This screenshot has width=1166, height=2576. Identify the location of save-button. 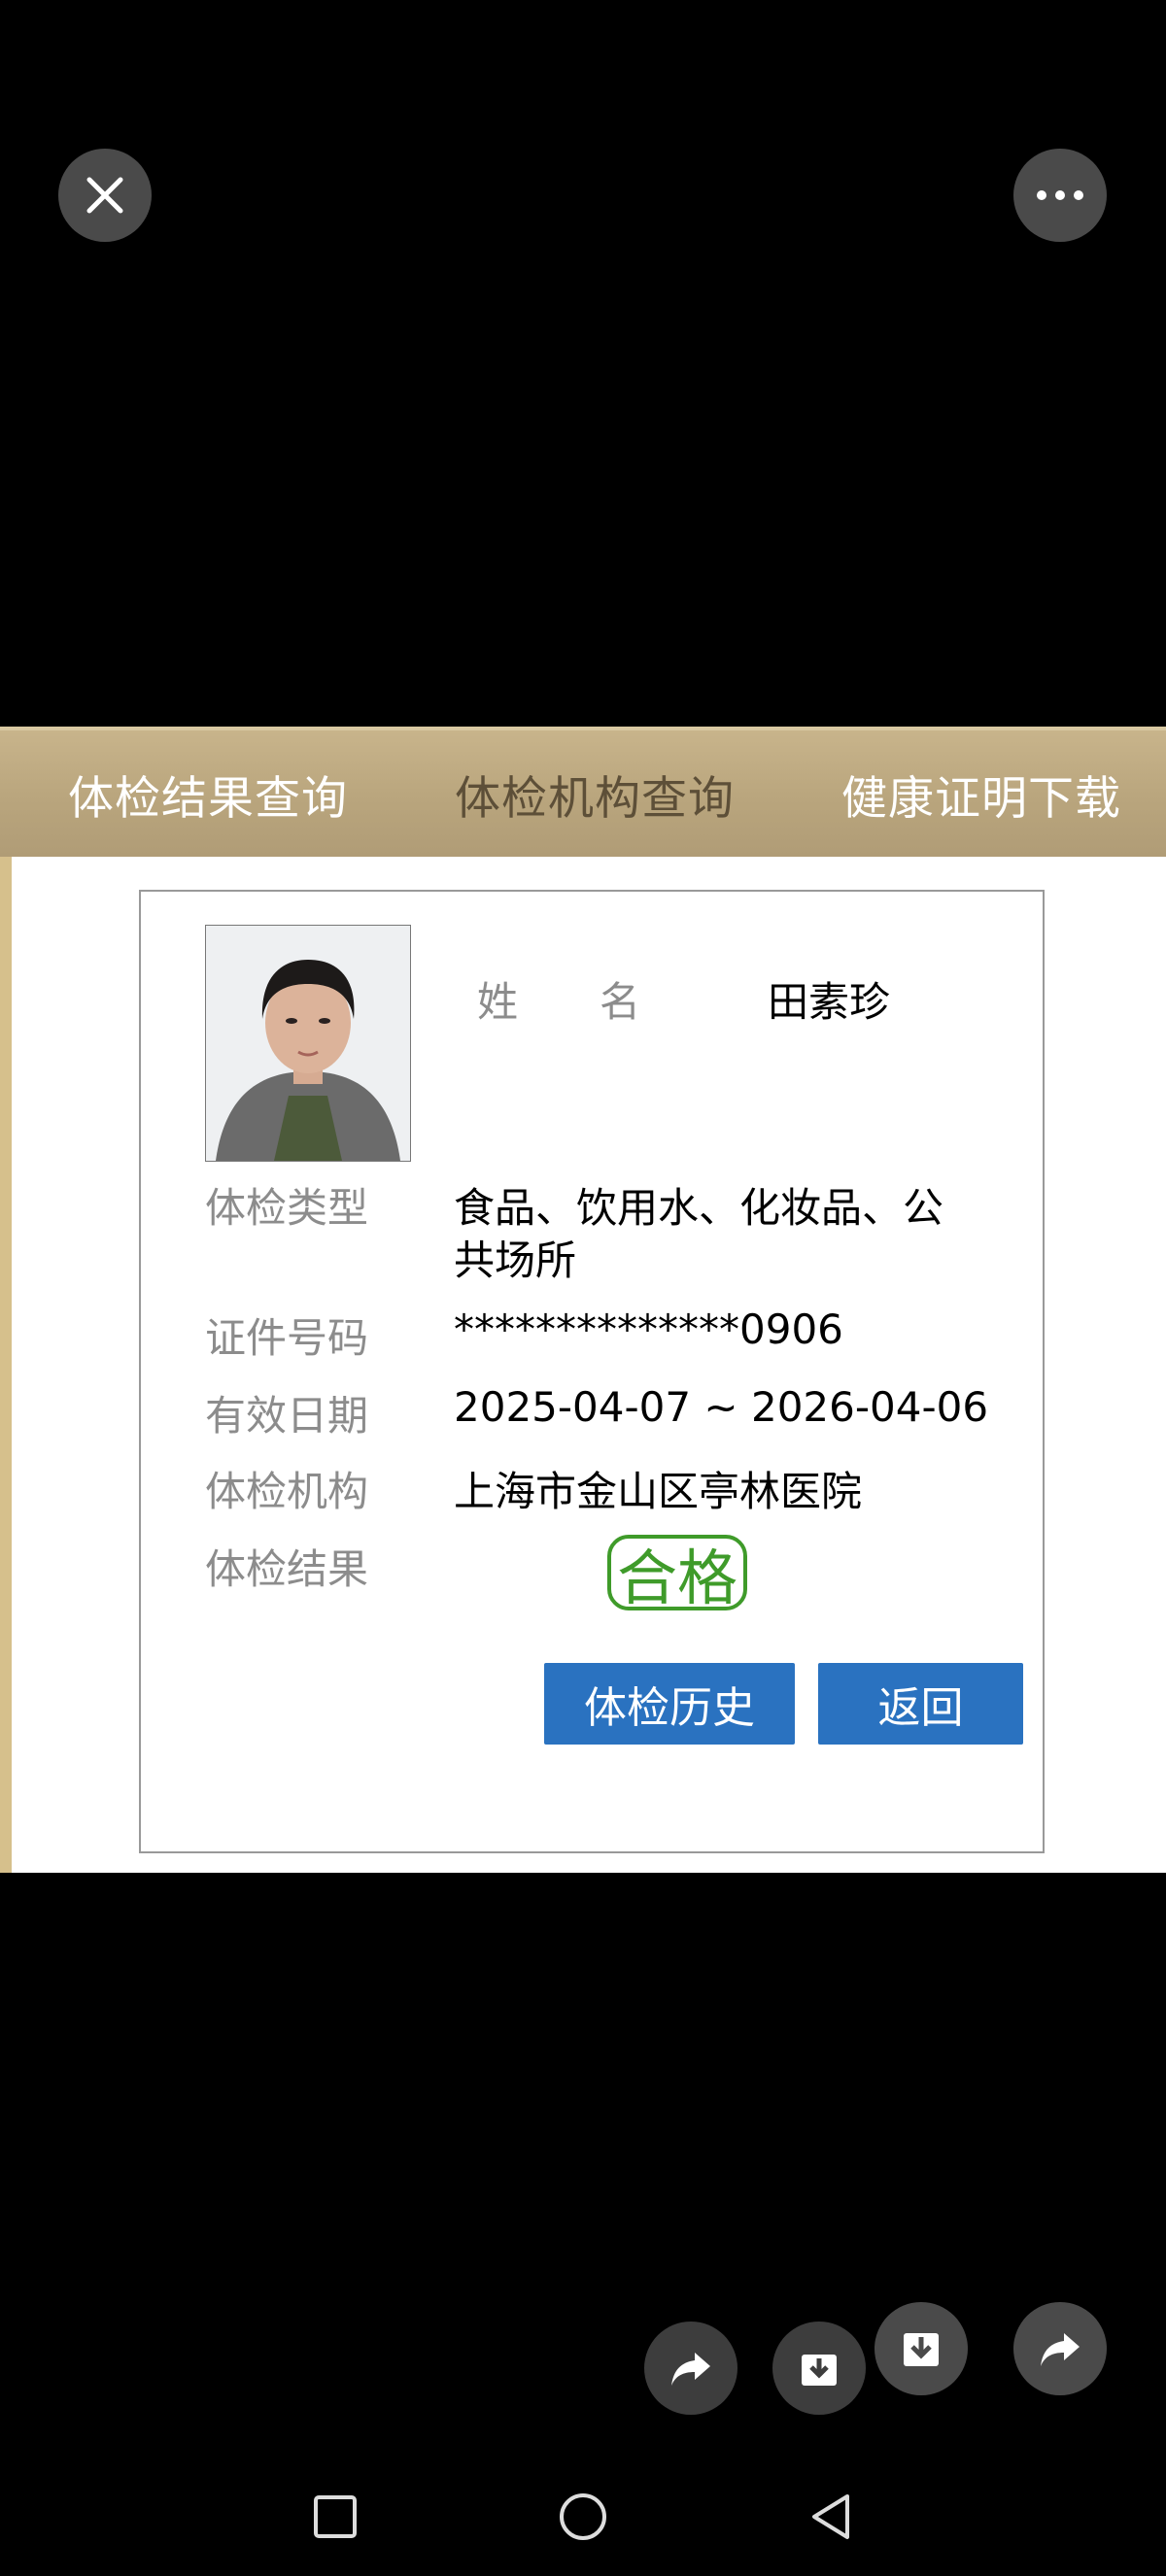
(921, 2348).